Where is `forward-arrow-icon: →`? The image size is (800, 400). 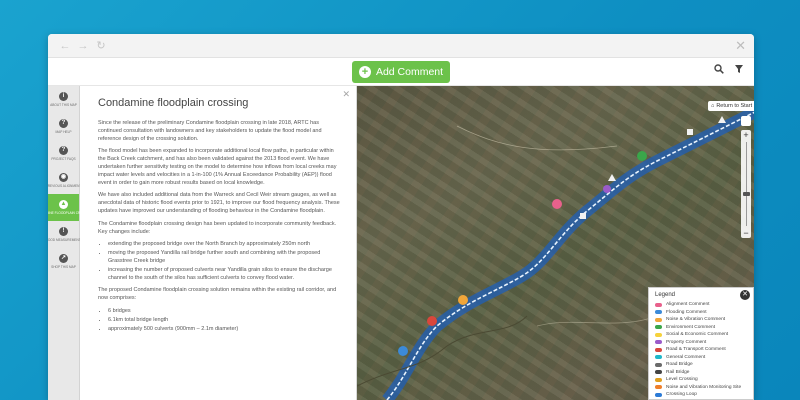 forward-arrow-icon: → is located at coordinates (83, 46).